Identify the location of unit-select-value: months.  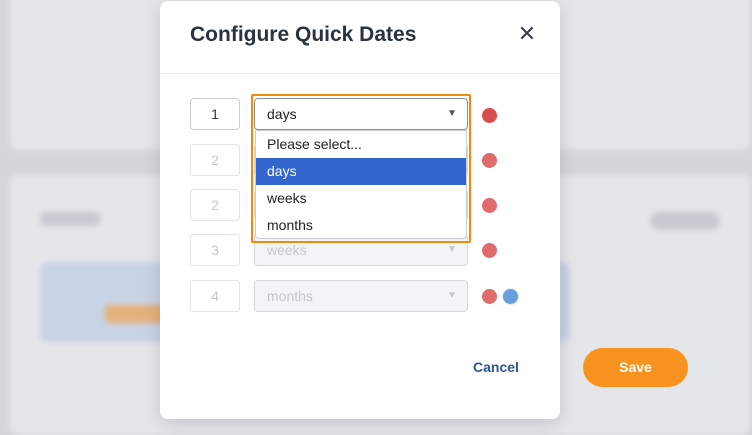
(290, 296).